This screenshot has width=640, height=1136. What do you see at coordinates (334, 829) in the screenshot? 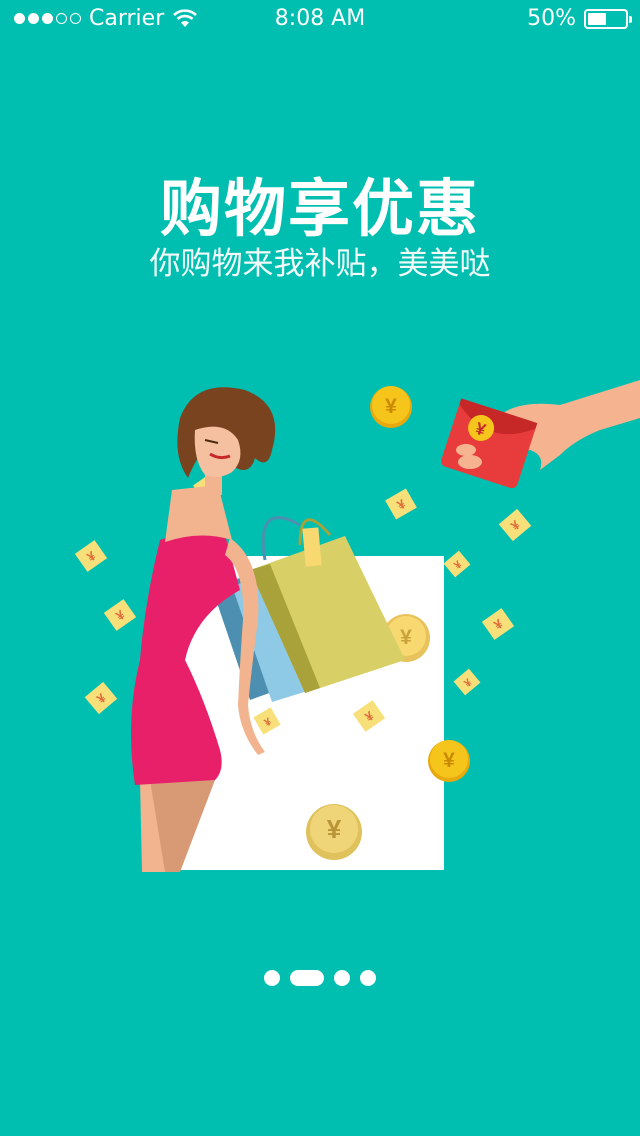
I see `coin-yuan-4: ¥` at bounding box center [334, 829].